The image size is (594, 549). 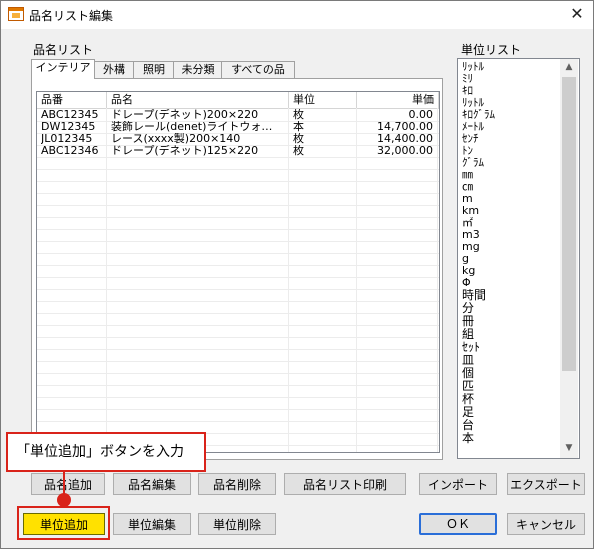 I want to click on unit-list-item: 組, so click(x=509, y=334).